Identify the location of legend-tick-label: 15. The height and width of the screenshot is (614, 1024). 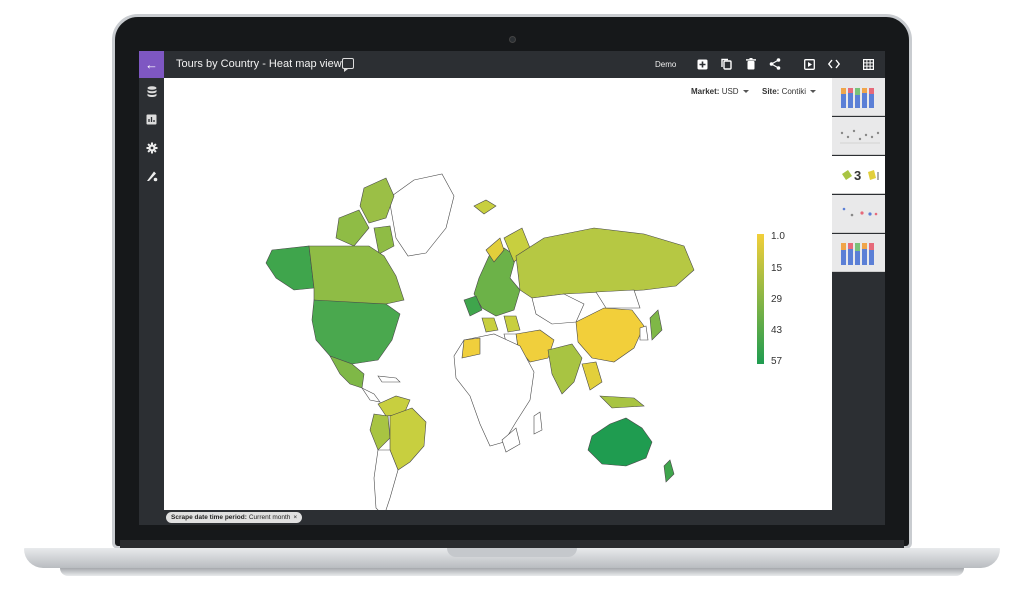
(777, 268).